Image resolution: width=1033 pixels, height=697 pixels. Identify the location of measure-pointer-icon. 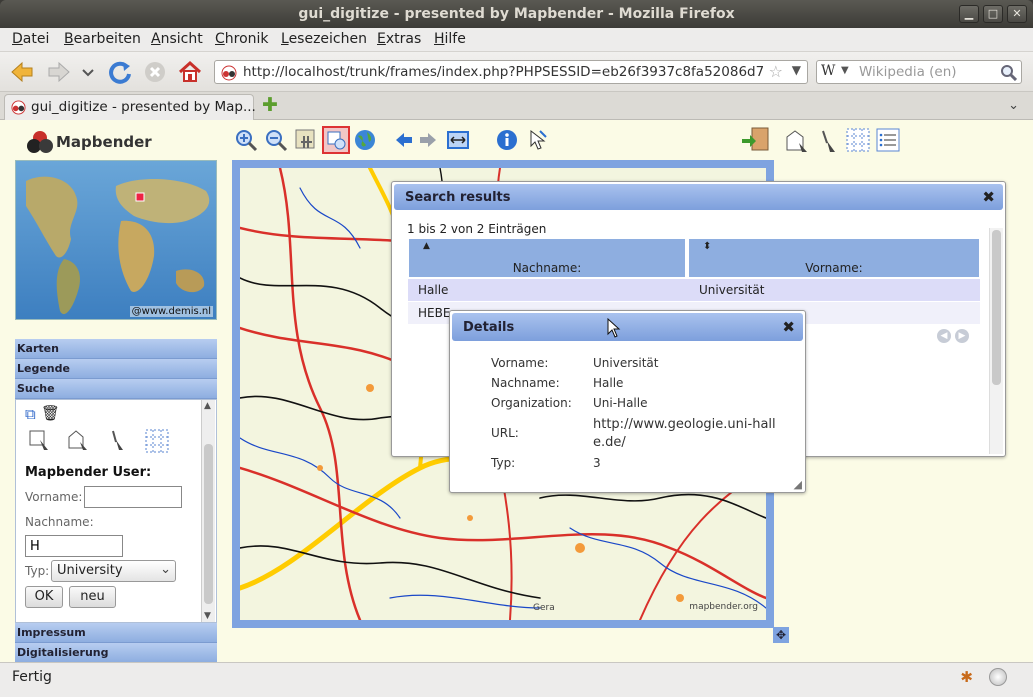
(538, 140).